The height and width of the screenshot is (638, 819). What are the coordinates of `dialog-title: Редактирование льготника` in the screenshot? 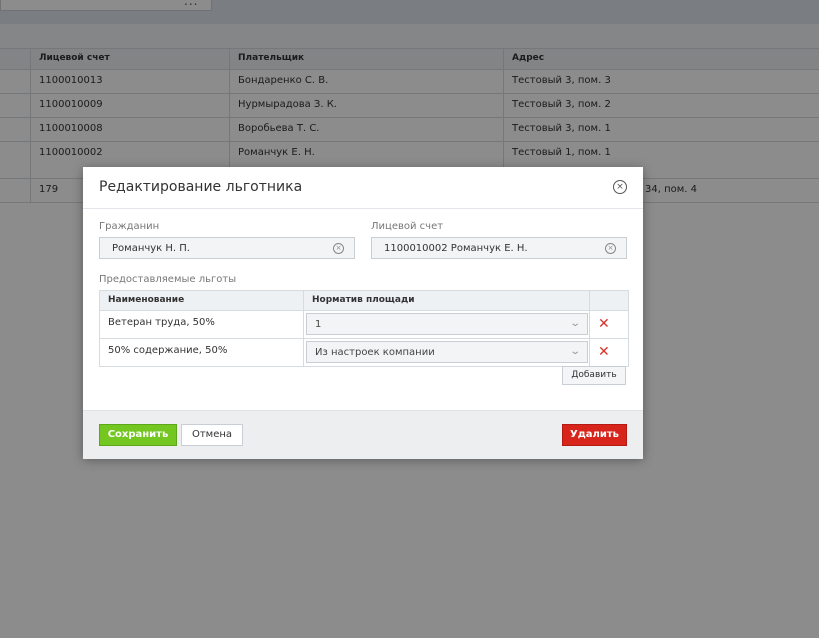 It's located at (201, 187).